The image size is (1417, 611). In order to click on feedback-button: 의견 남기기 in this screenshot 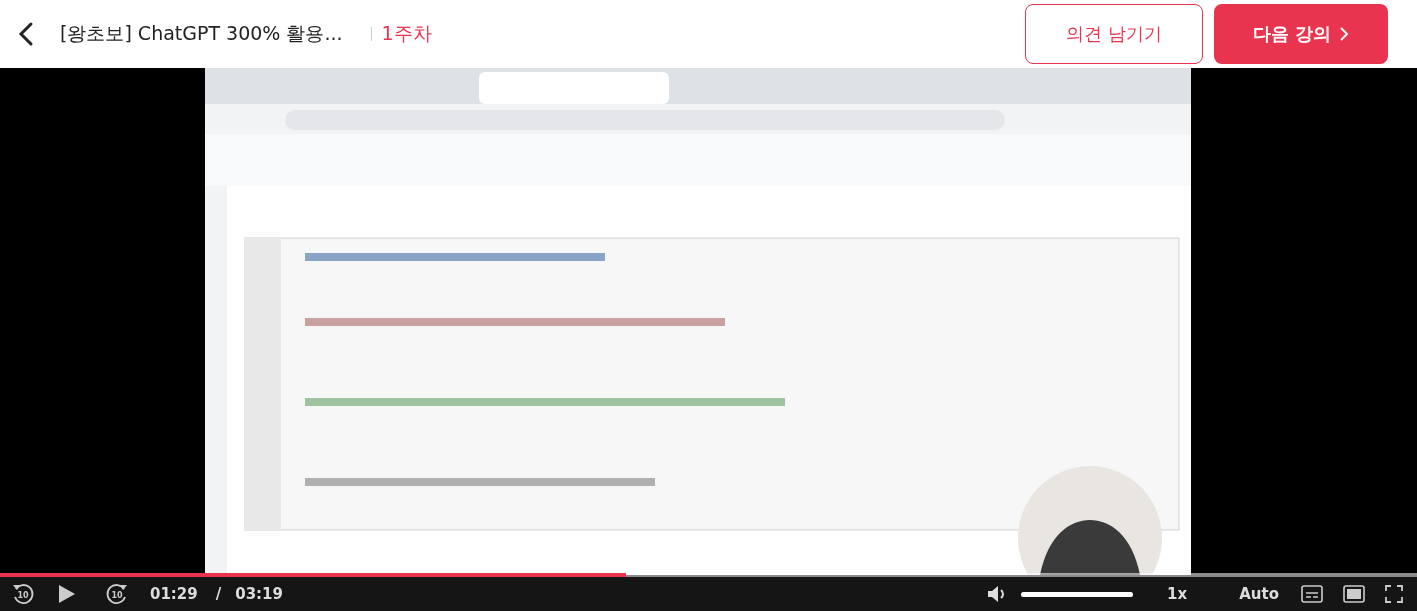, I will do `click(1114, 34)`.